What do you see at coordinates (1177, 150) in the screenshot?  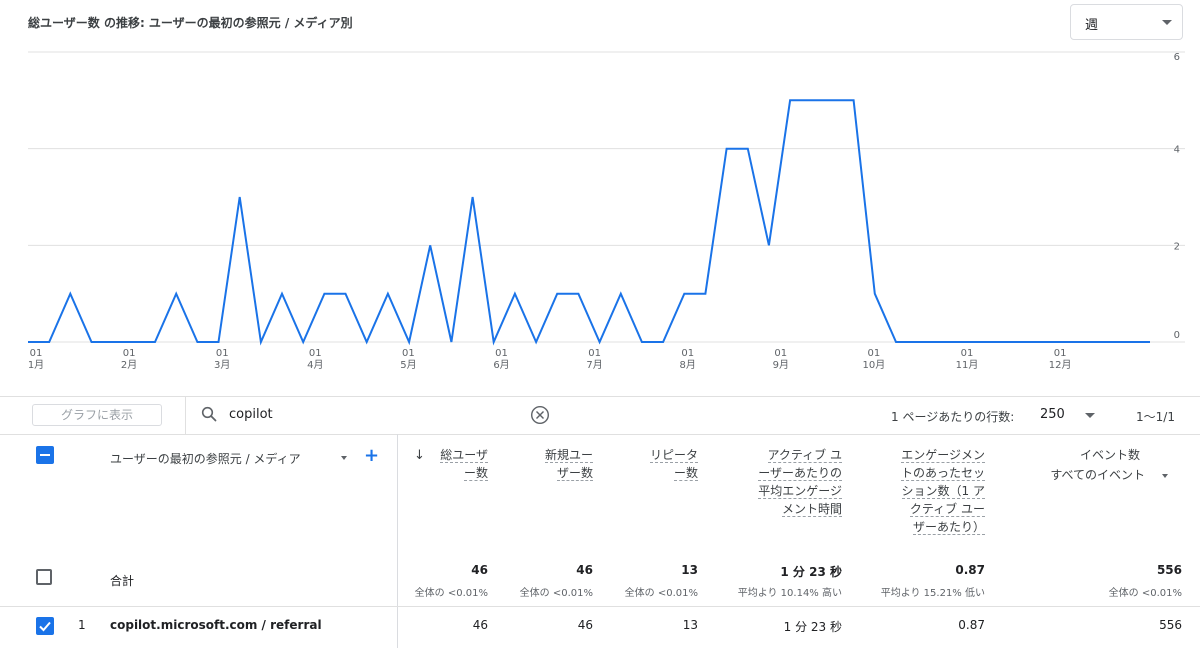 I see `y-tick-label: 4` at bounding box center [1177, 150].